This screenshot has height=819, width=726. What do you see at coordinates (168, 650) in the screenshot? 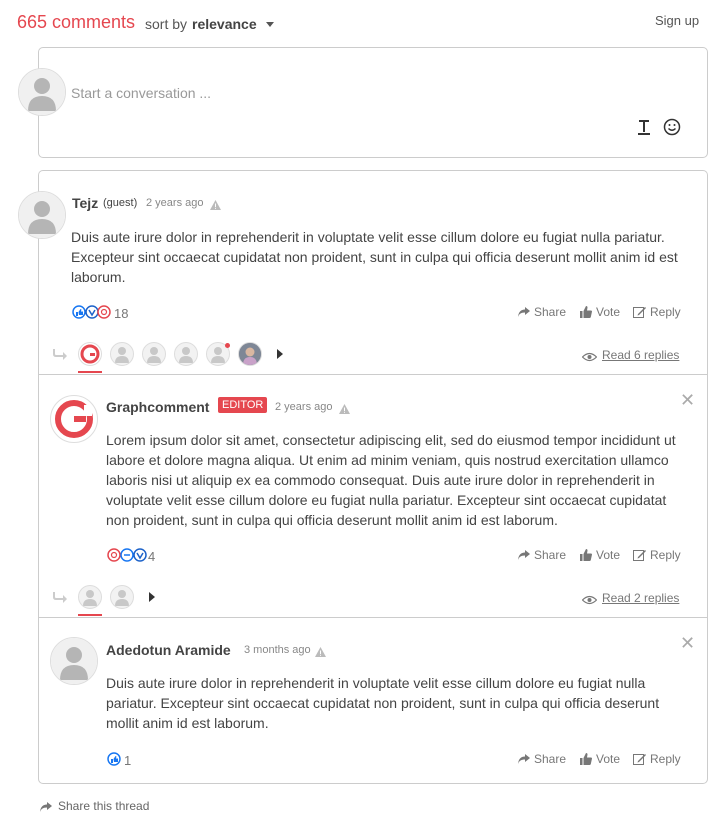
I see `comment-author: Adedotun Aramide` at bounding box center [168, 650].